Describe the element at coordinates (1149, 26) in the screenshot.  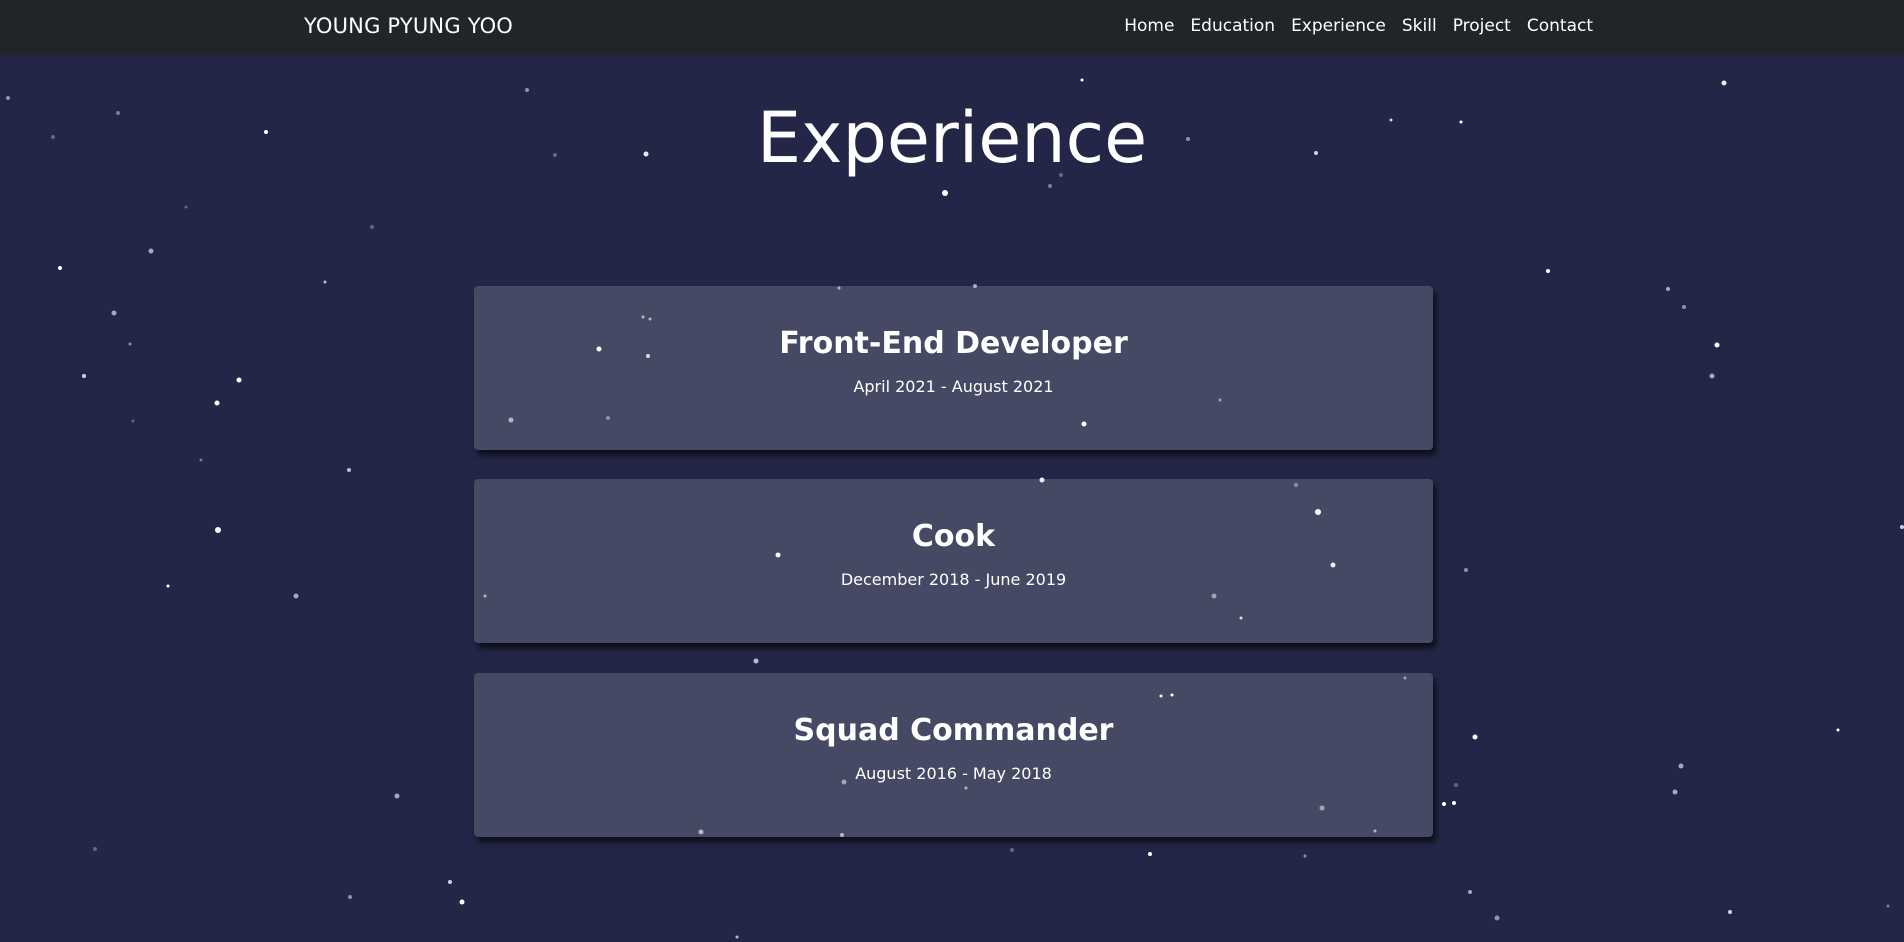
I see `nav-link-home: Home` at that location.